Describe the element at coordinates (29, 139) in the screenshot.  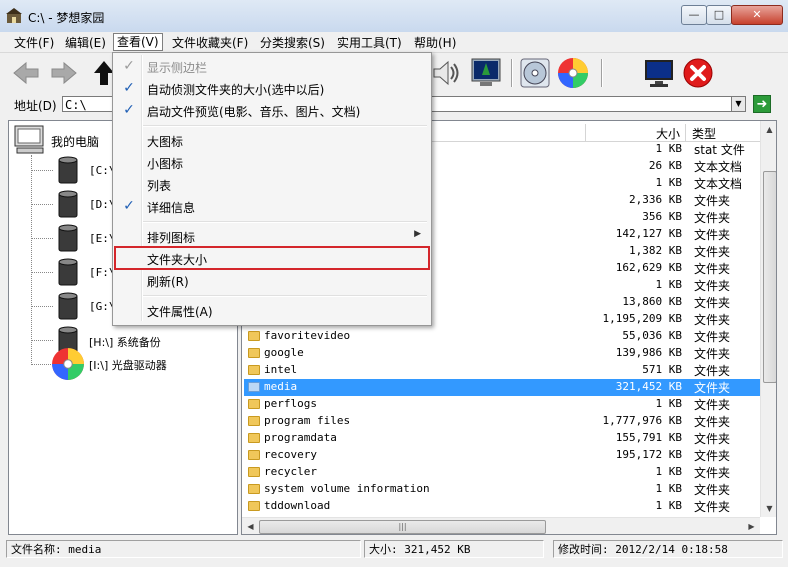
I see `computer-icon` at that location.